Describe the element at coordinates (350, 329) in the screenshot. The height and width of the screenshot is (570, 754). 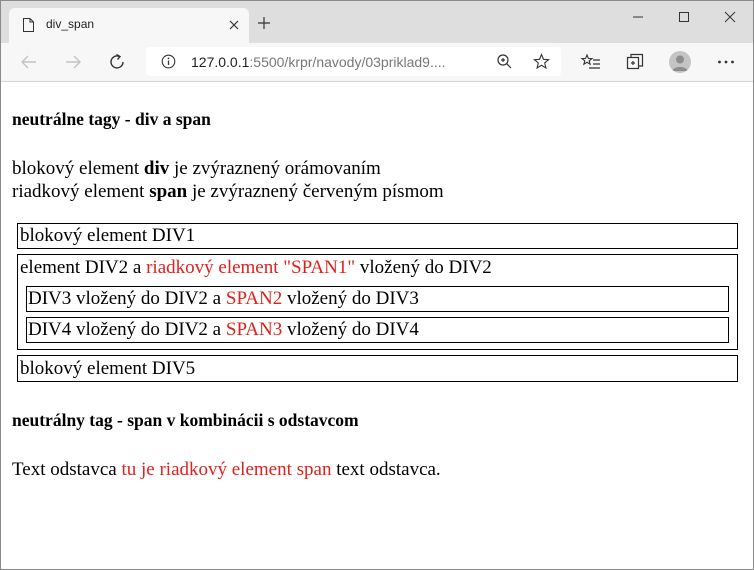
I see `div4-post: vložený do DIV4` at that location.